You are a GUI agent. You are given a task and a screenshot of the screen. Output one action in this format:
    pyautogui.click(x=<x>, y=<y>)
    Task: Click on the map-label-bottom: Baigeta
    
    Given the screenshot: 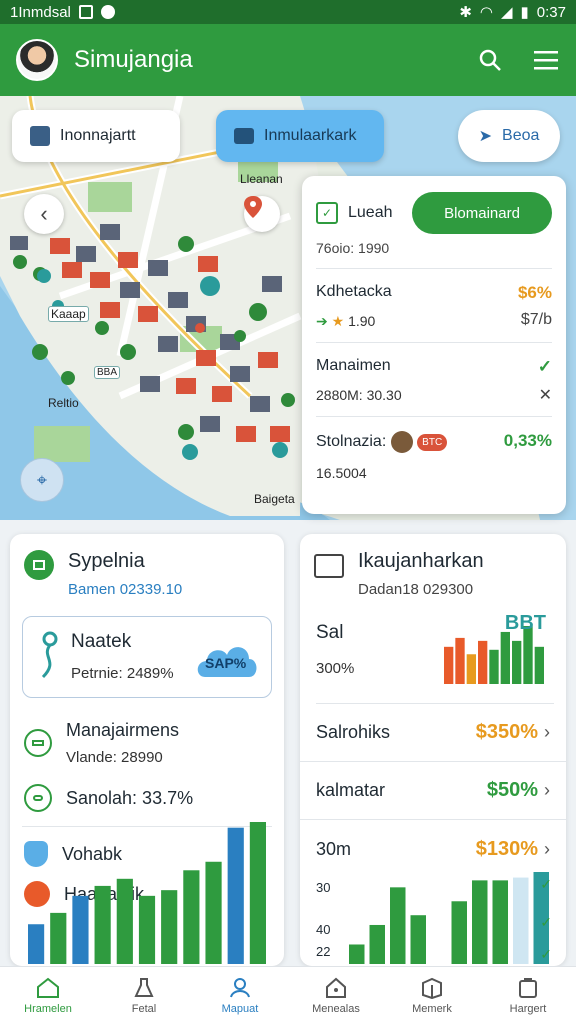 What is the action you would take?
    pyautogui.click(x=274, y=499)
    